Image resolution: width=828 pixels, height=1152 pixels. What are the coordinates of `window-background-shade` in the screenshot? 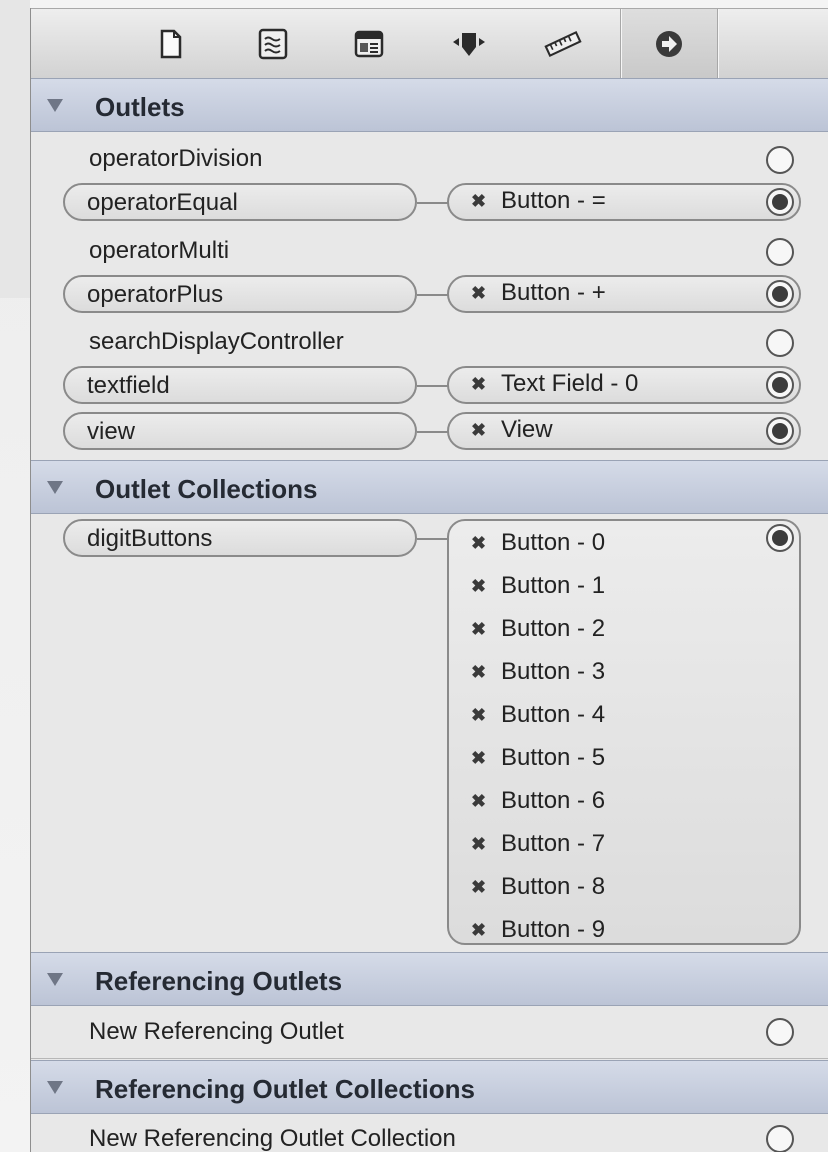 It's located at (15, 149).